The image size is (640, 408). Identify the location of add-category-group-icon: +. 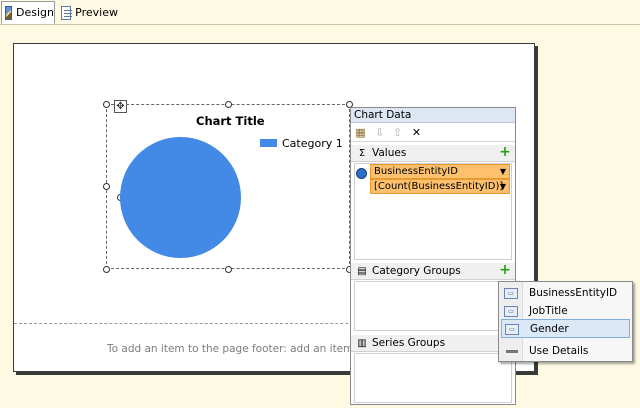
(505, 270).